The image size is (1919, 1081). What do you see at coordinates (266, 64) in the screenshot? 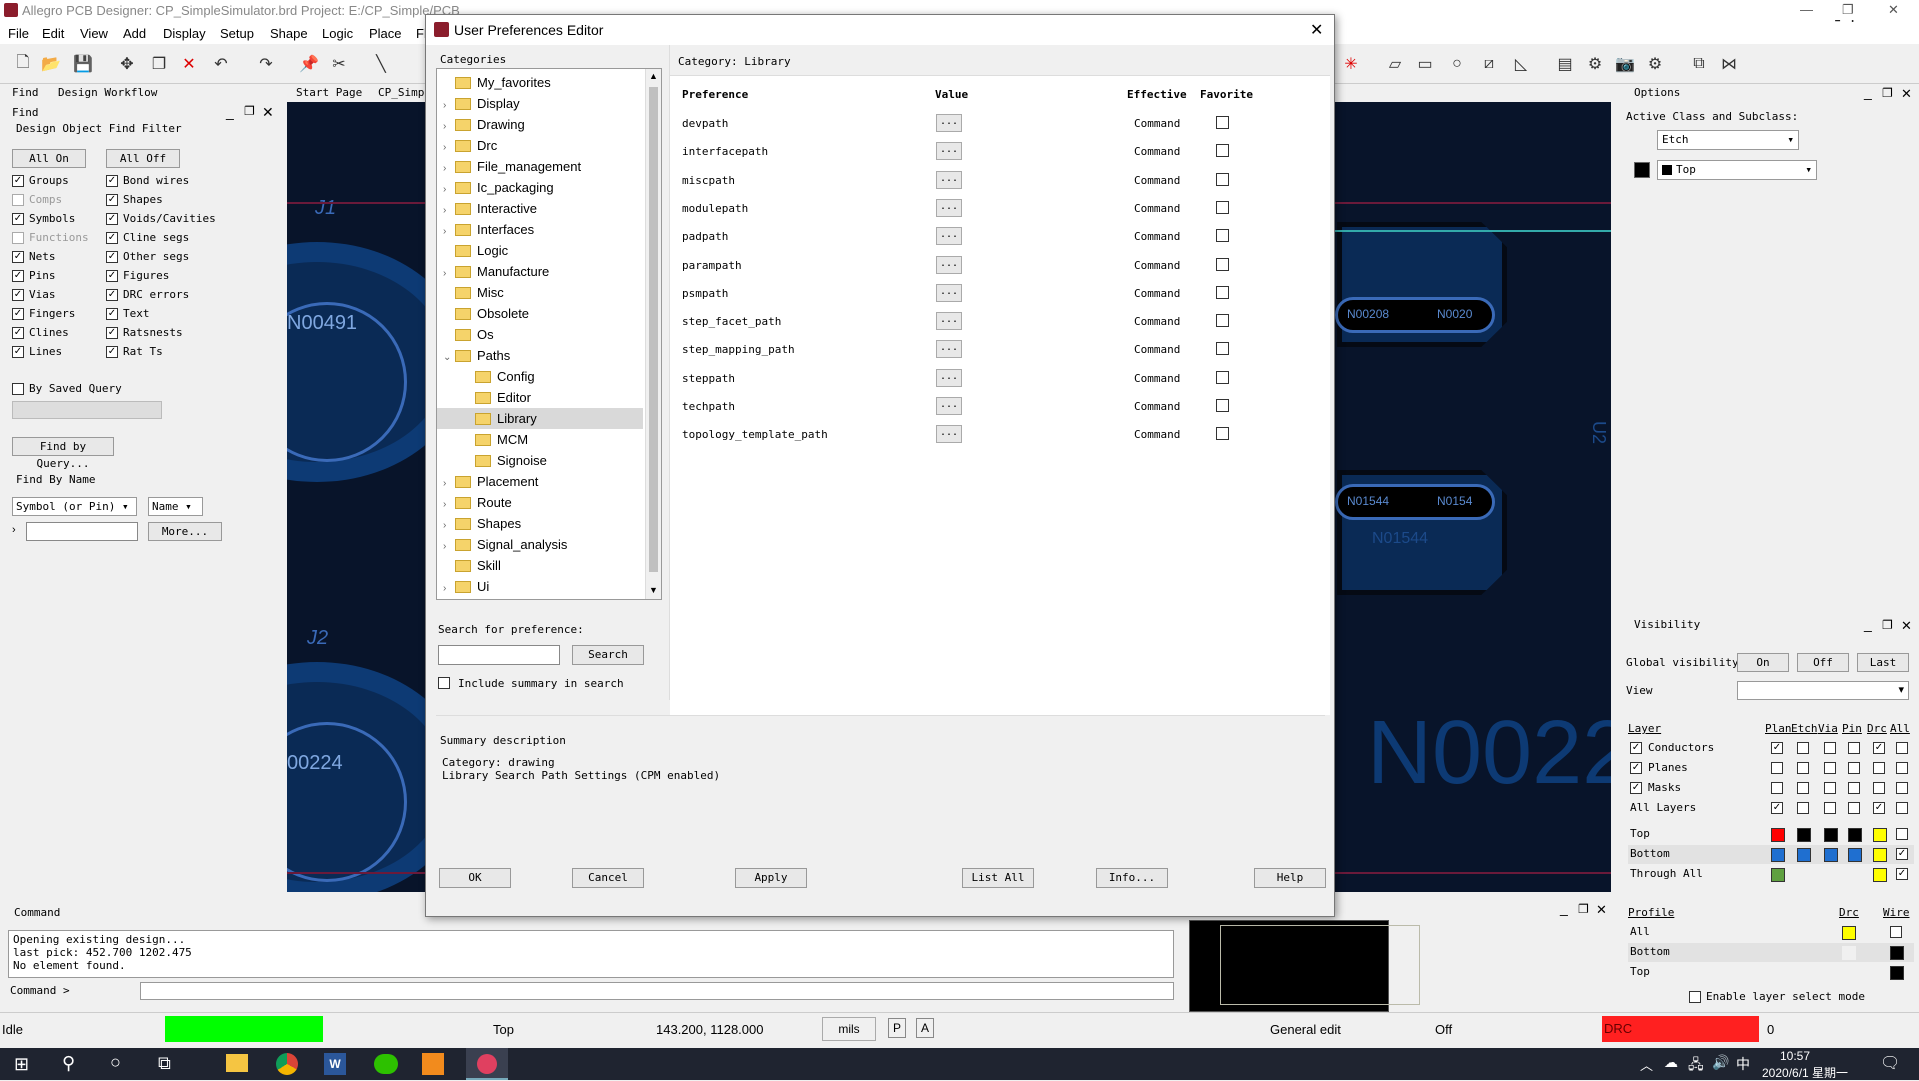
I see `redo-icon: ↷` at bounding box center [266, 64].